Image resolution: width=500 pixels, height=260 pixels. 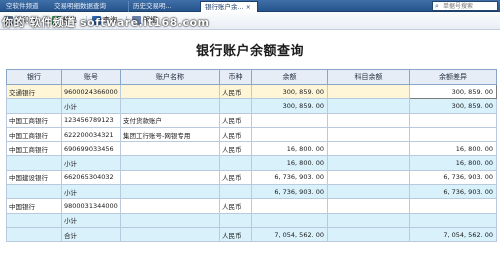 What do you see at coordinates (170, 77) in the screenshot?
I see `column-header-account-name: 账户名称` at bounding box center [170, 77].